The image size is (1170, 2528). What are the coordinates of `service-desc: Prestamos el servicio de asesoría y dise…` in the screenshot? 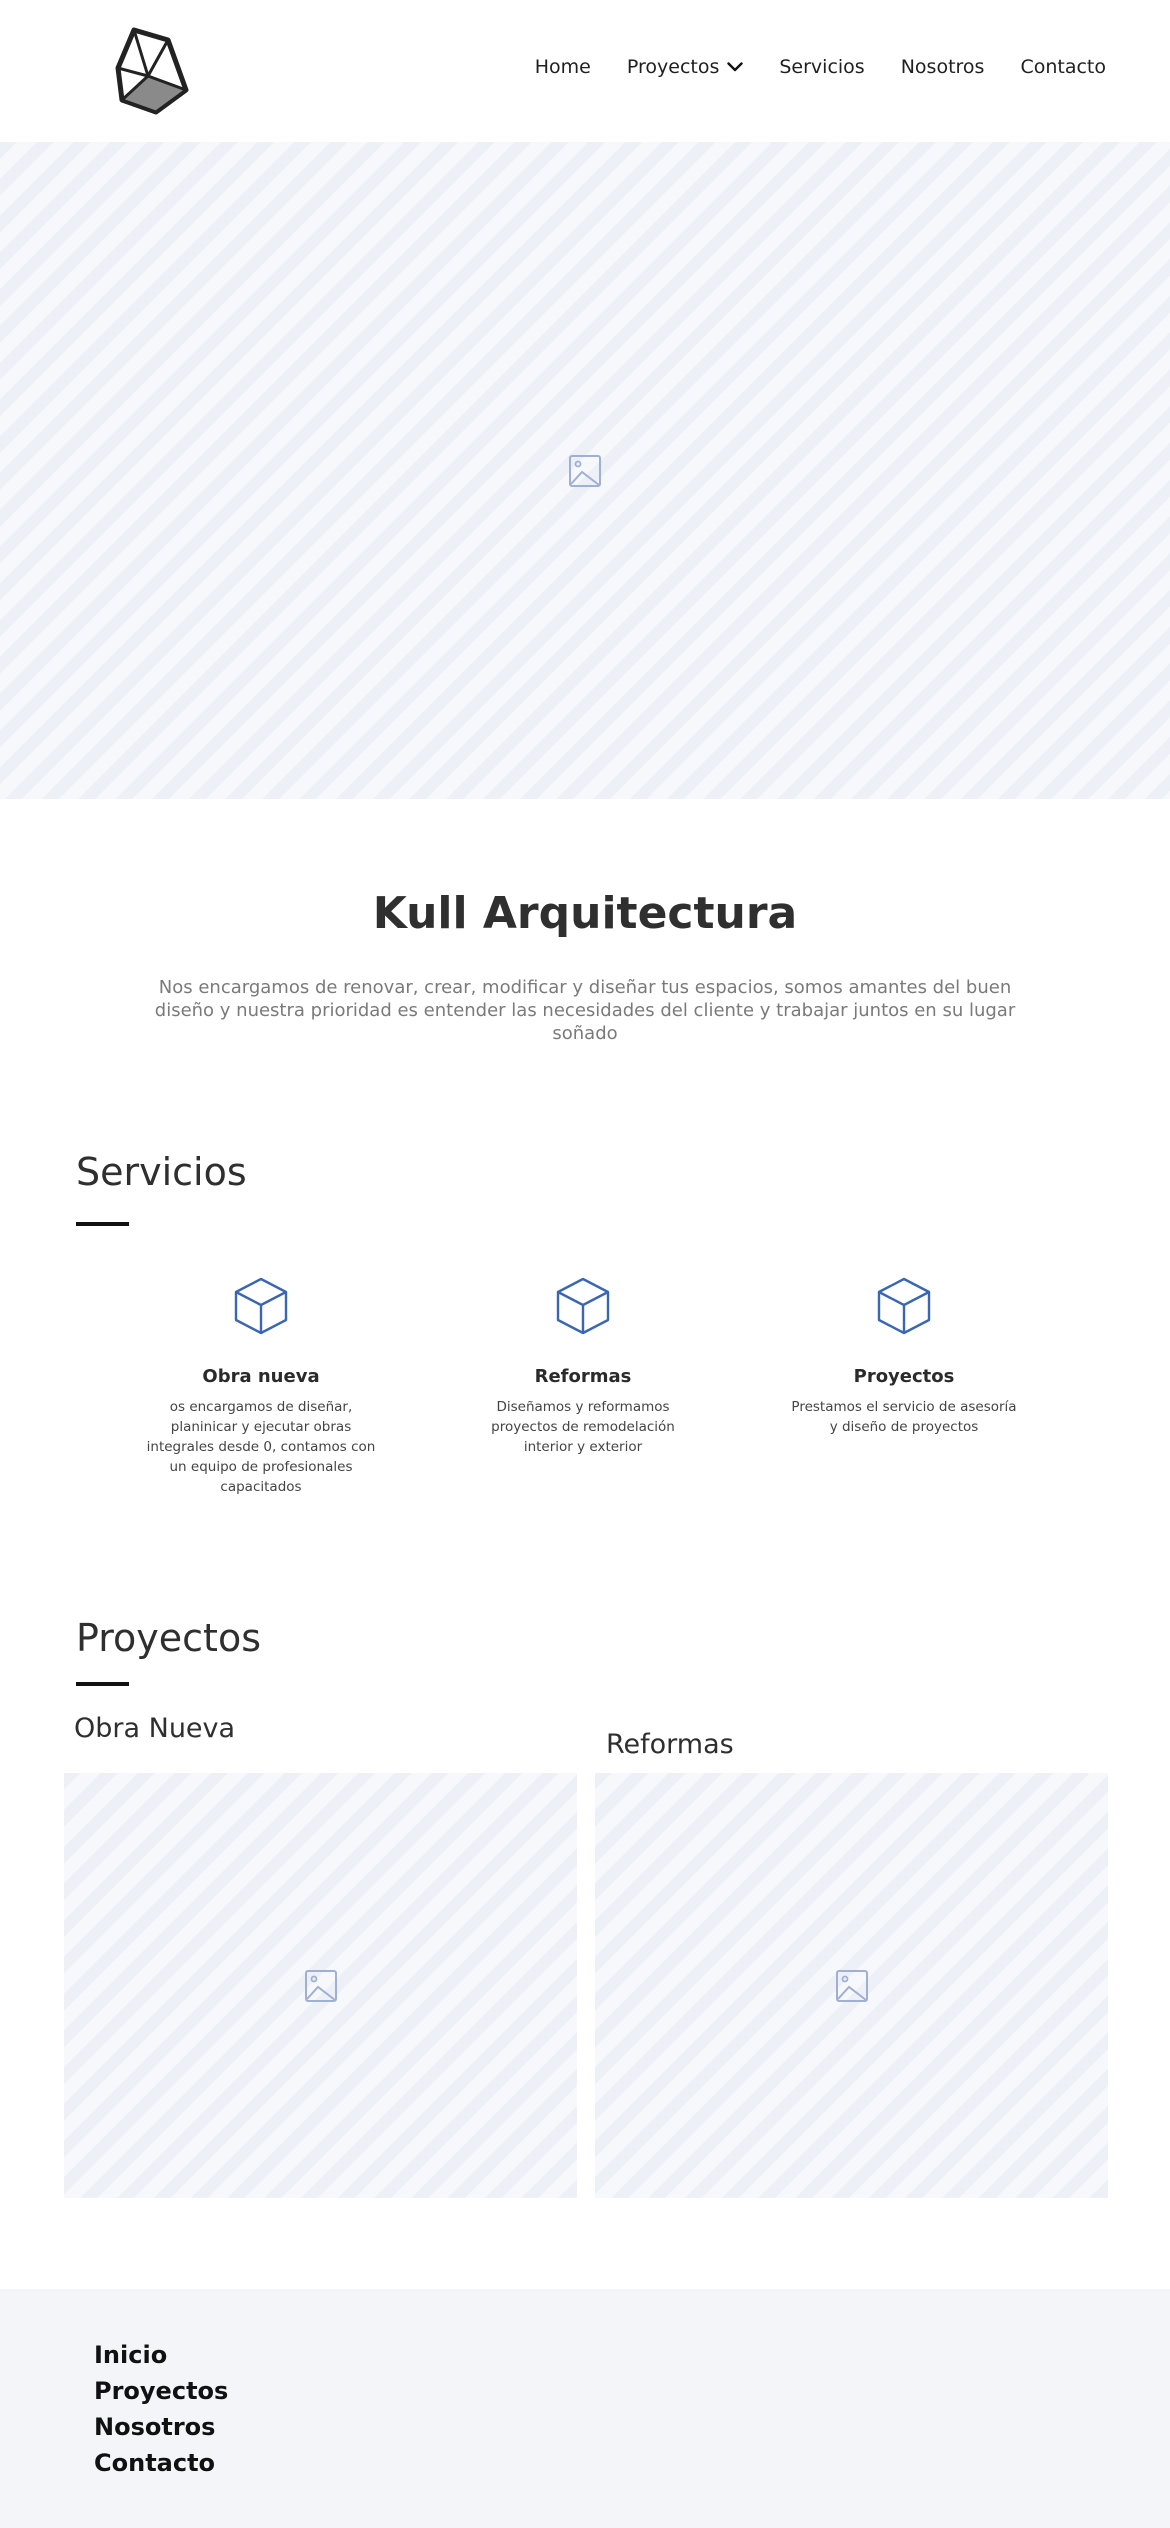 It's located at (904, 1417).